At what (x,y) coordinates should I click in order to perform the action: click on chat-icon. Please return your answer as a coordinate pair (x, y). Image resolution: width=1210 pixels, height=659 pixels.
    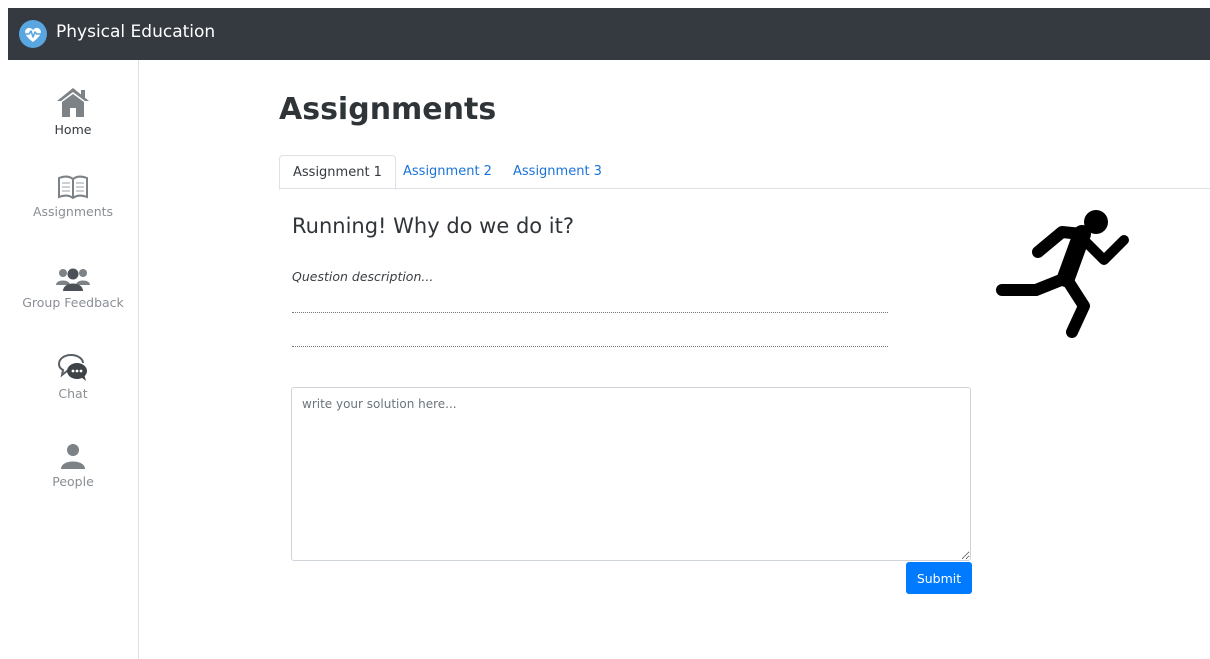
    Looking at the image, I should click on (72, 367).